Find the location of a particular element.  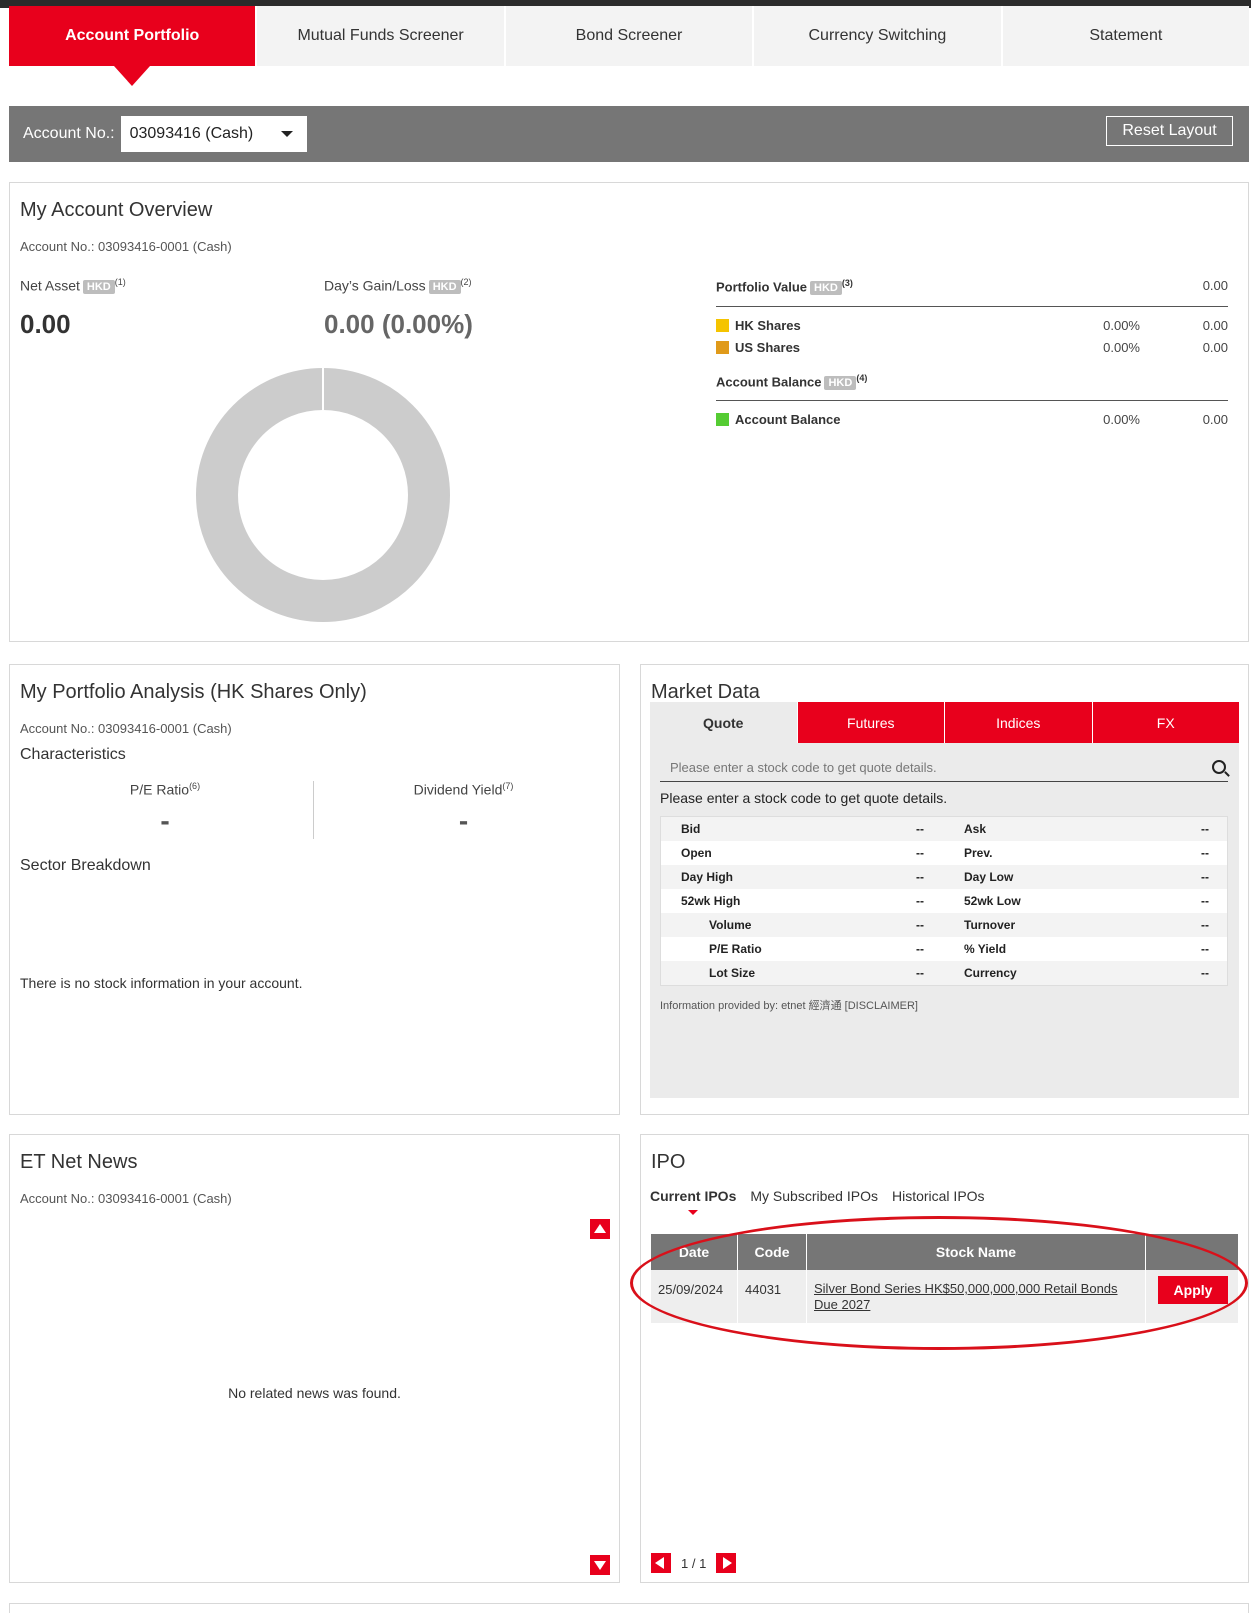

quote-label: 52wk High is located at coordinates (711, 901).